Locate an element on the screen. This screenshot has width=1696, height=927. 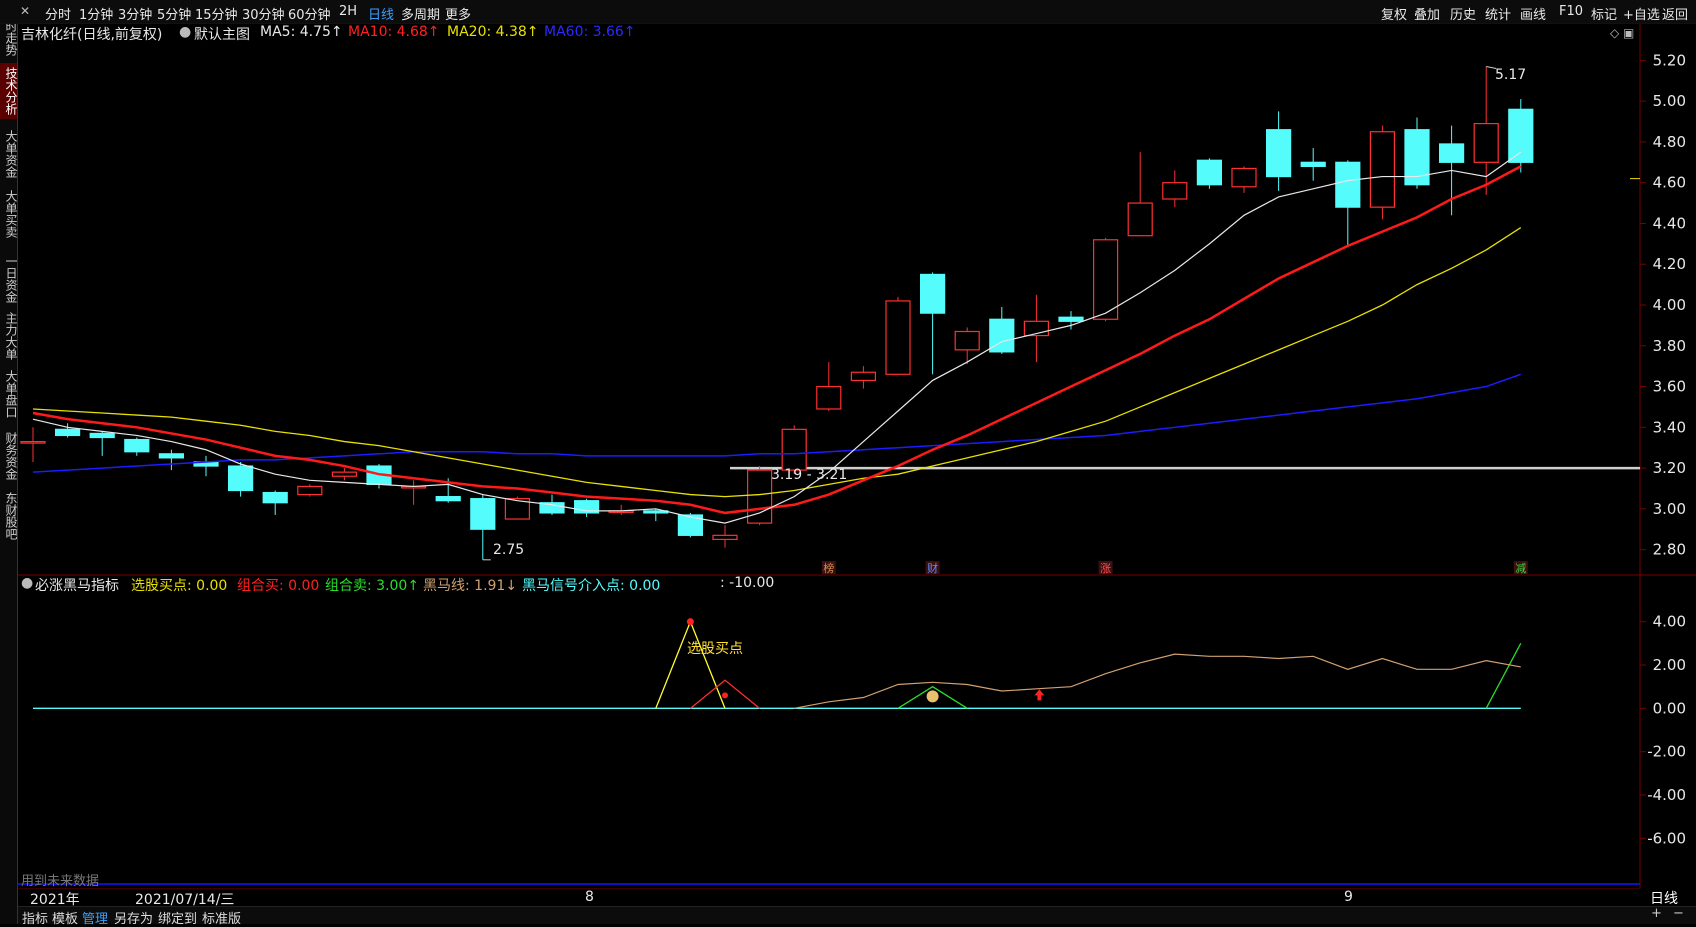
event-marker-3: 减 is located at coordinates (1520, 568).